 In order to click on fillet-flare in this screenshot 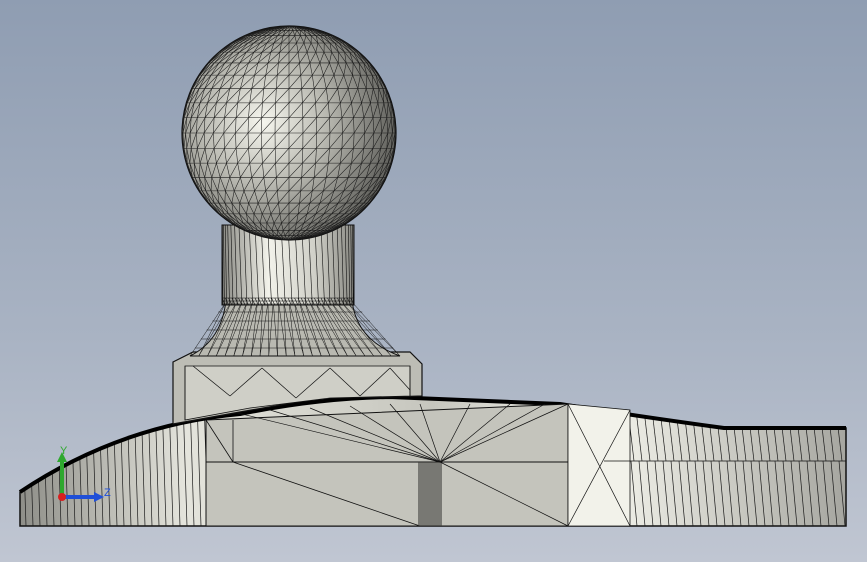, I will do `click(295, 328)`.